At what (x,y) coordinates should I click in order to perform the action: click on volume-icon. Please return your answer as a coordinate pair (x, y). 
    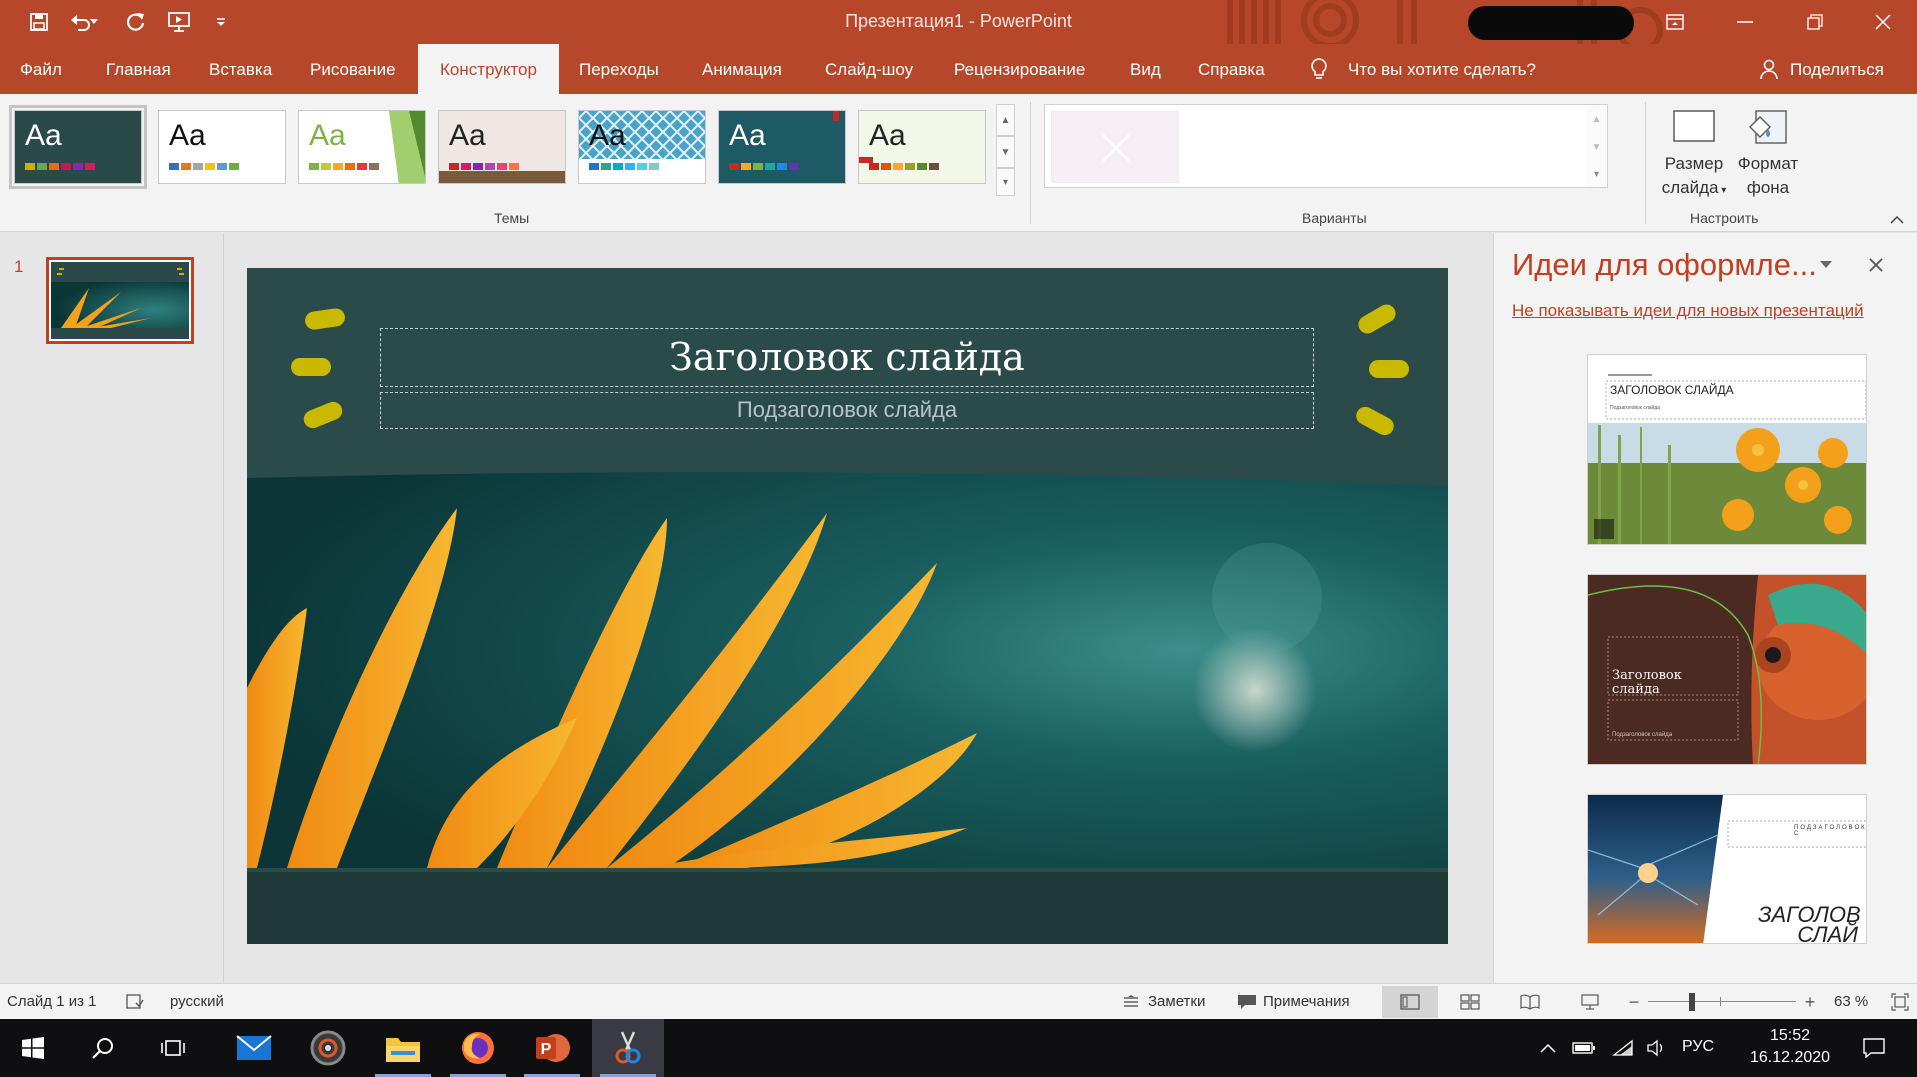
    Looking at the image, I should click on (1657, 1048).